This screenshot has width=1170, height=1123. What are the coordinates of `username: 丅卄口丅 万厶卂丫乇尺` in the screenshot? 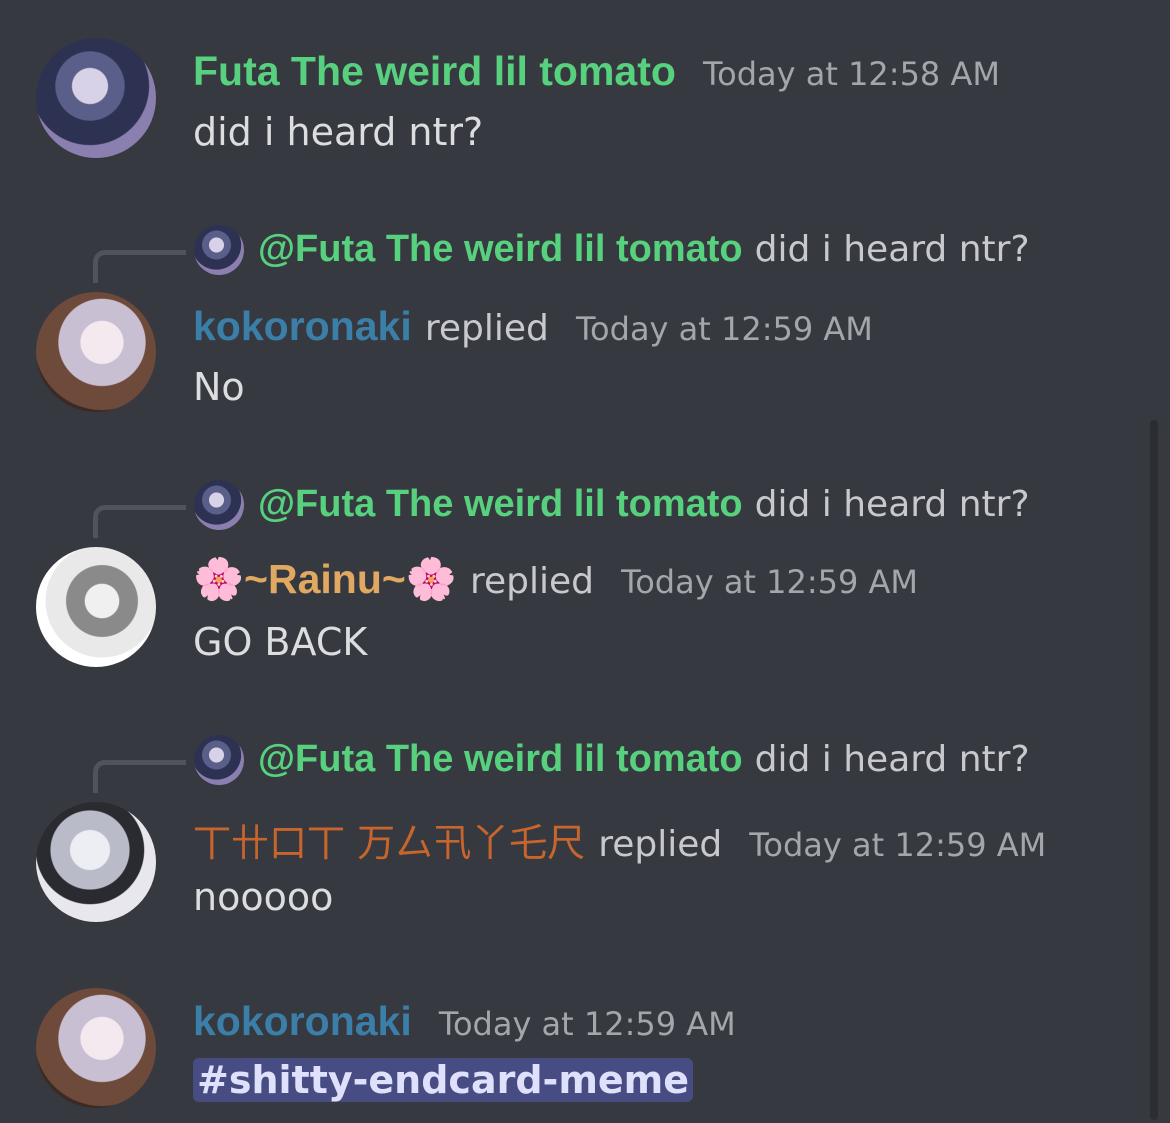 It's located at (389, 843).